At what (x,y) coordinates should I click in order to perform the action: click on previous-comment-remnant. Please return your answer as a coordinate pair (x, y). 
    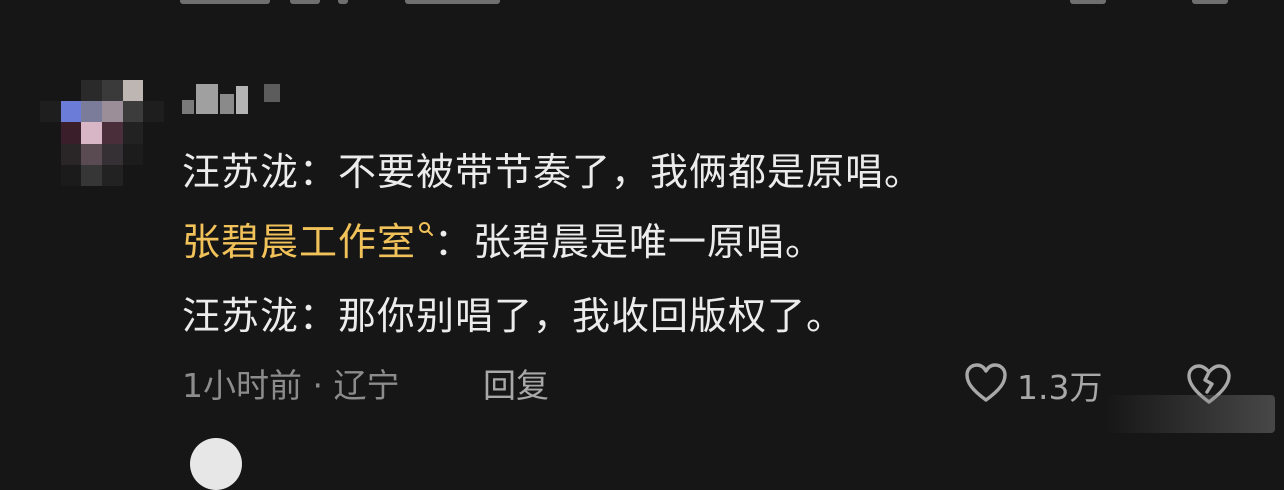
    Looking at the image, I should click on (642, 4).